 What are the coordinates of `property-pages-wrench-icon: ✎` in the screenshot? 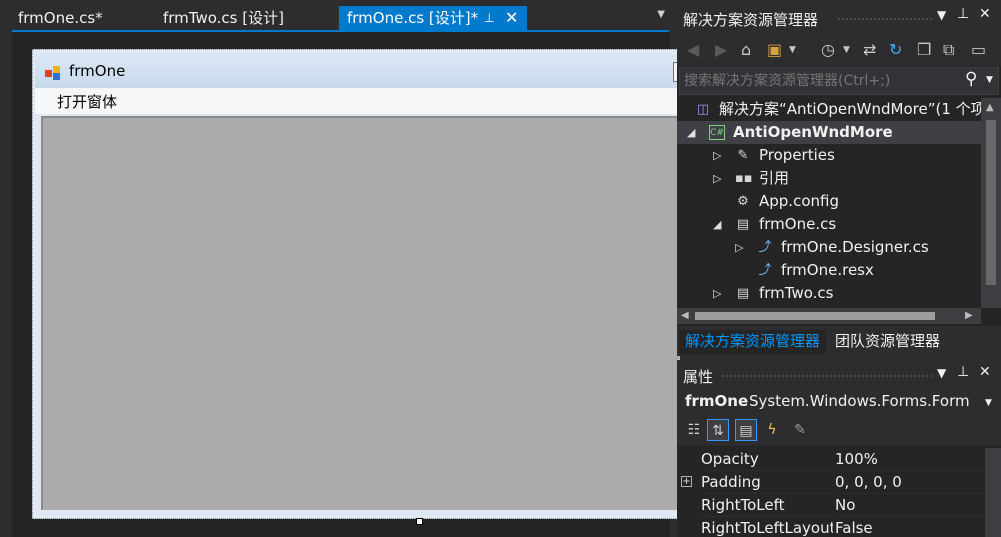 It's located at (800, 430).